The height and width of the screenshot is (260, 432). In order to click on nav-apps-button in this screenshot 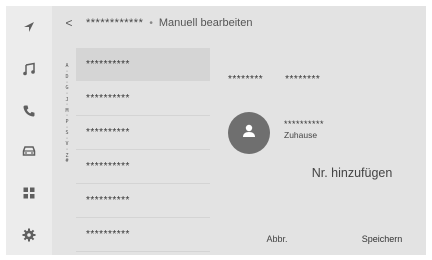, I will do `click(29, 193)`.